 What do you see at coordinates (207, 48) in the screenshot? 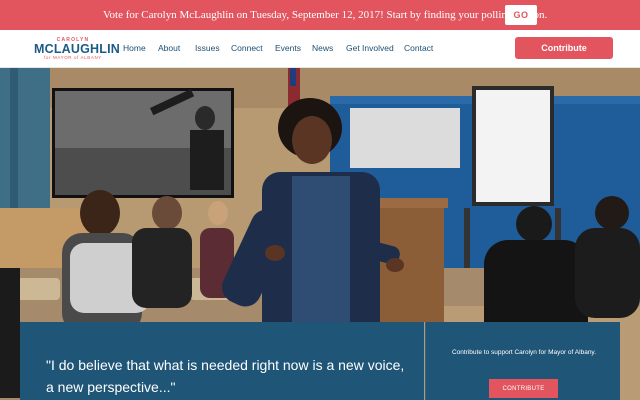
I see `nav-issues: Issues` at bounding box center [207, 48].